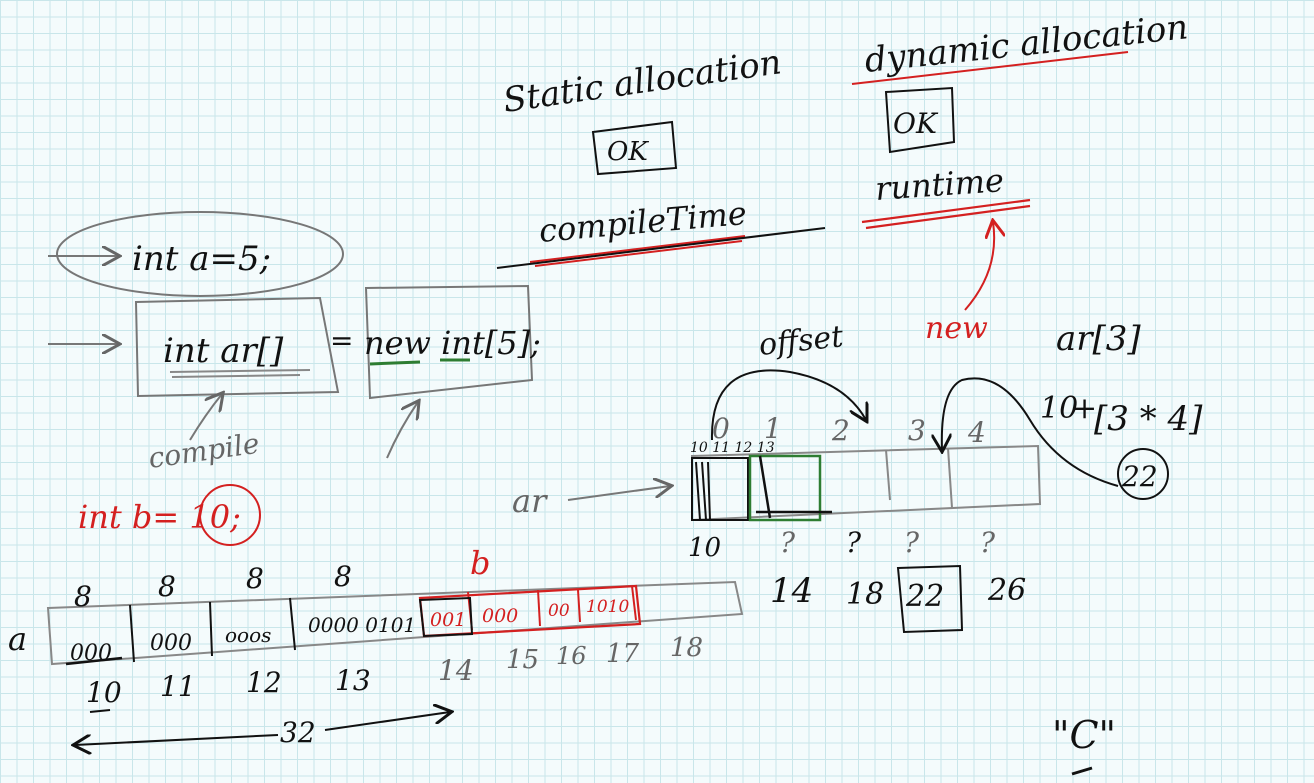  Describe the element at coordinates (956, 328) in the screenshot. I see `new-label-red: new` at that location.